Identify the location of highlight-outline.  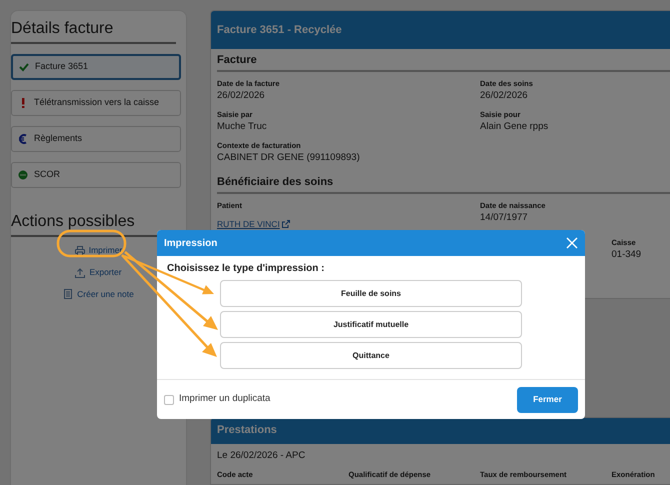
(91, 244).